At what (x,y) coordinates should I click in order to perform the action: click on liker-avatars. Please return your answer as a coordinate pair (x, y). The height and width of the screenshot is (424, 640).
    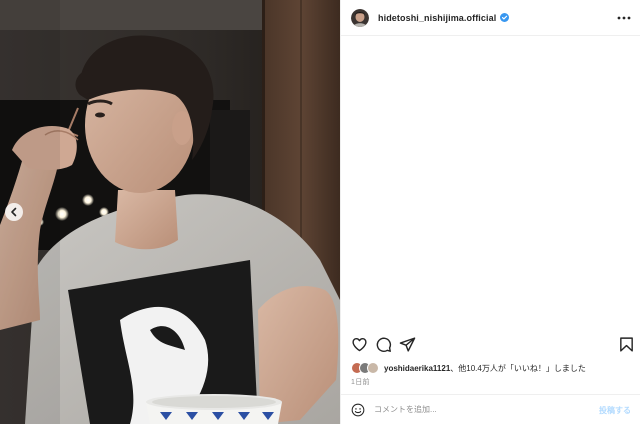
    Looking at the image, I should click on (366, 368).